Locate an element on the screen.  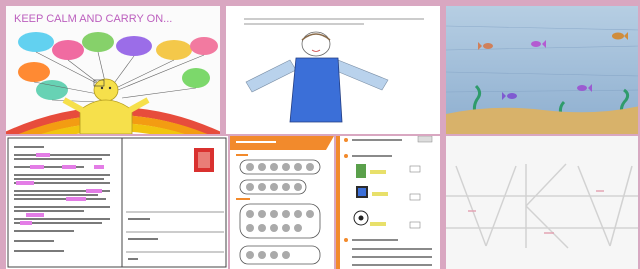
gallery-tile-underwater-painting is located at coordinates (543, 70).